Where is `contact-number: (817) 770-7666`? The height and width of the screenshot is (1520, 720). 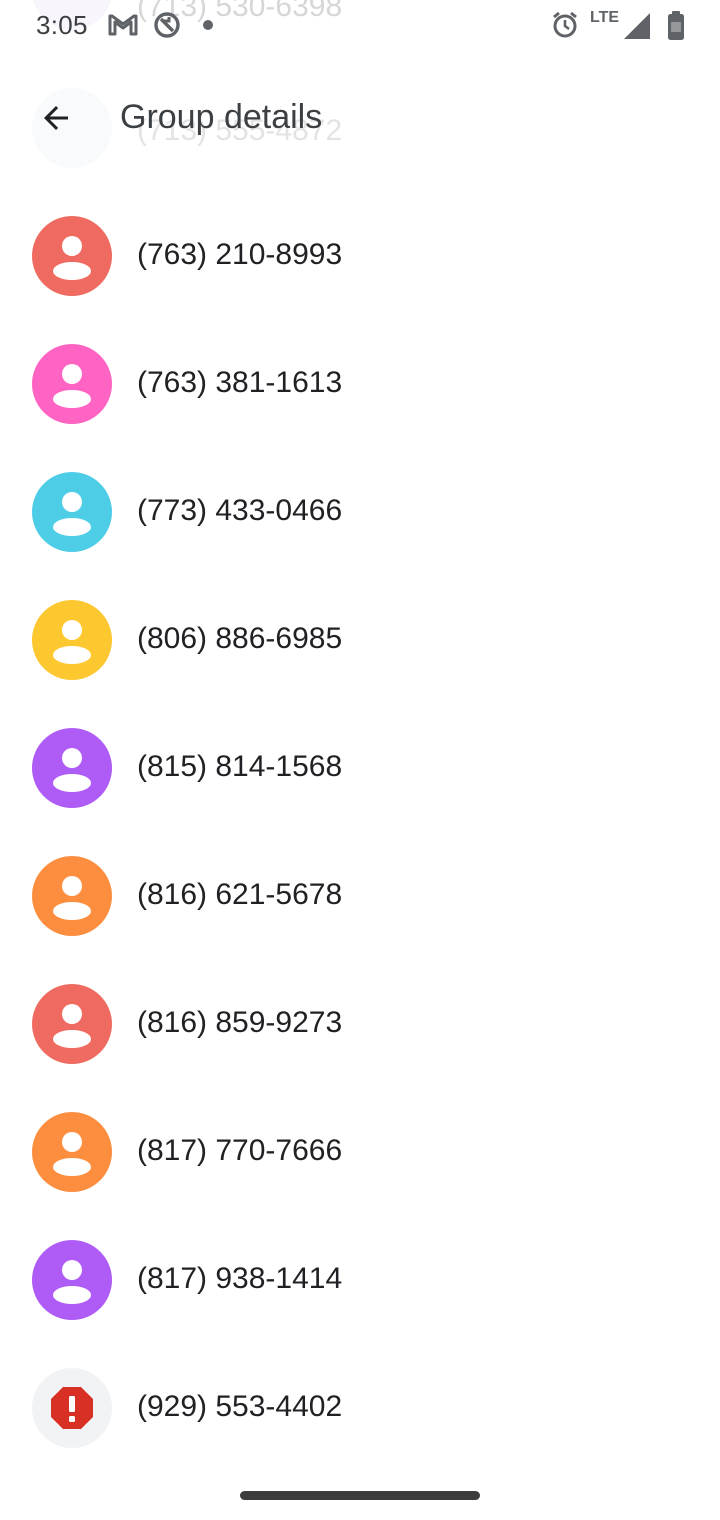
contact-number: (817) 770-7666 is located at coordinates (240, 1150).